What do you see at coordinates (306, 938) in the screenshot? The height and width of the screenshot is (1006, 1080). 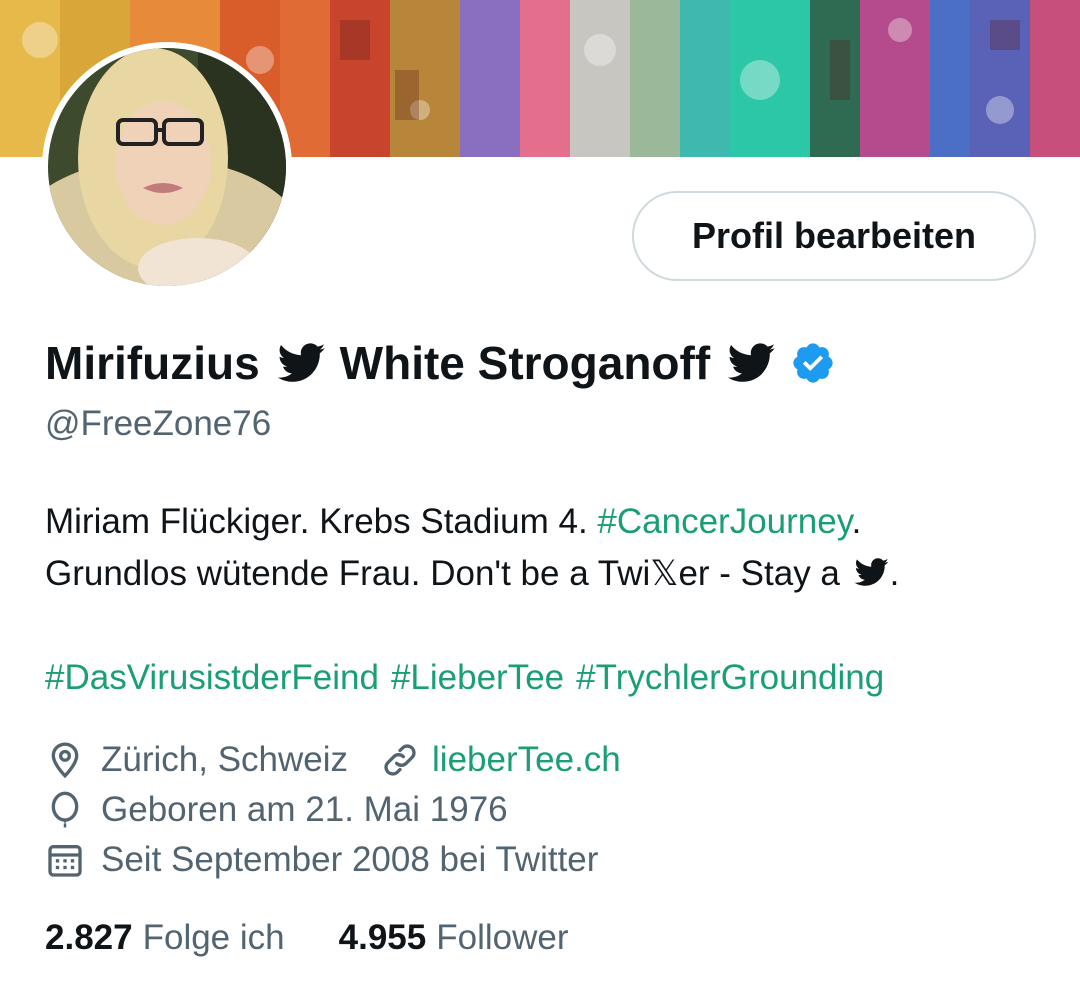 I see `profile-stats: 2.827 Folge ich 4.955 Follower` at bounding box center [306, 938].